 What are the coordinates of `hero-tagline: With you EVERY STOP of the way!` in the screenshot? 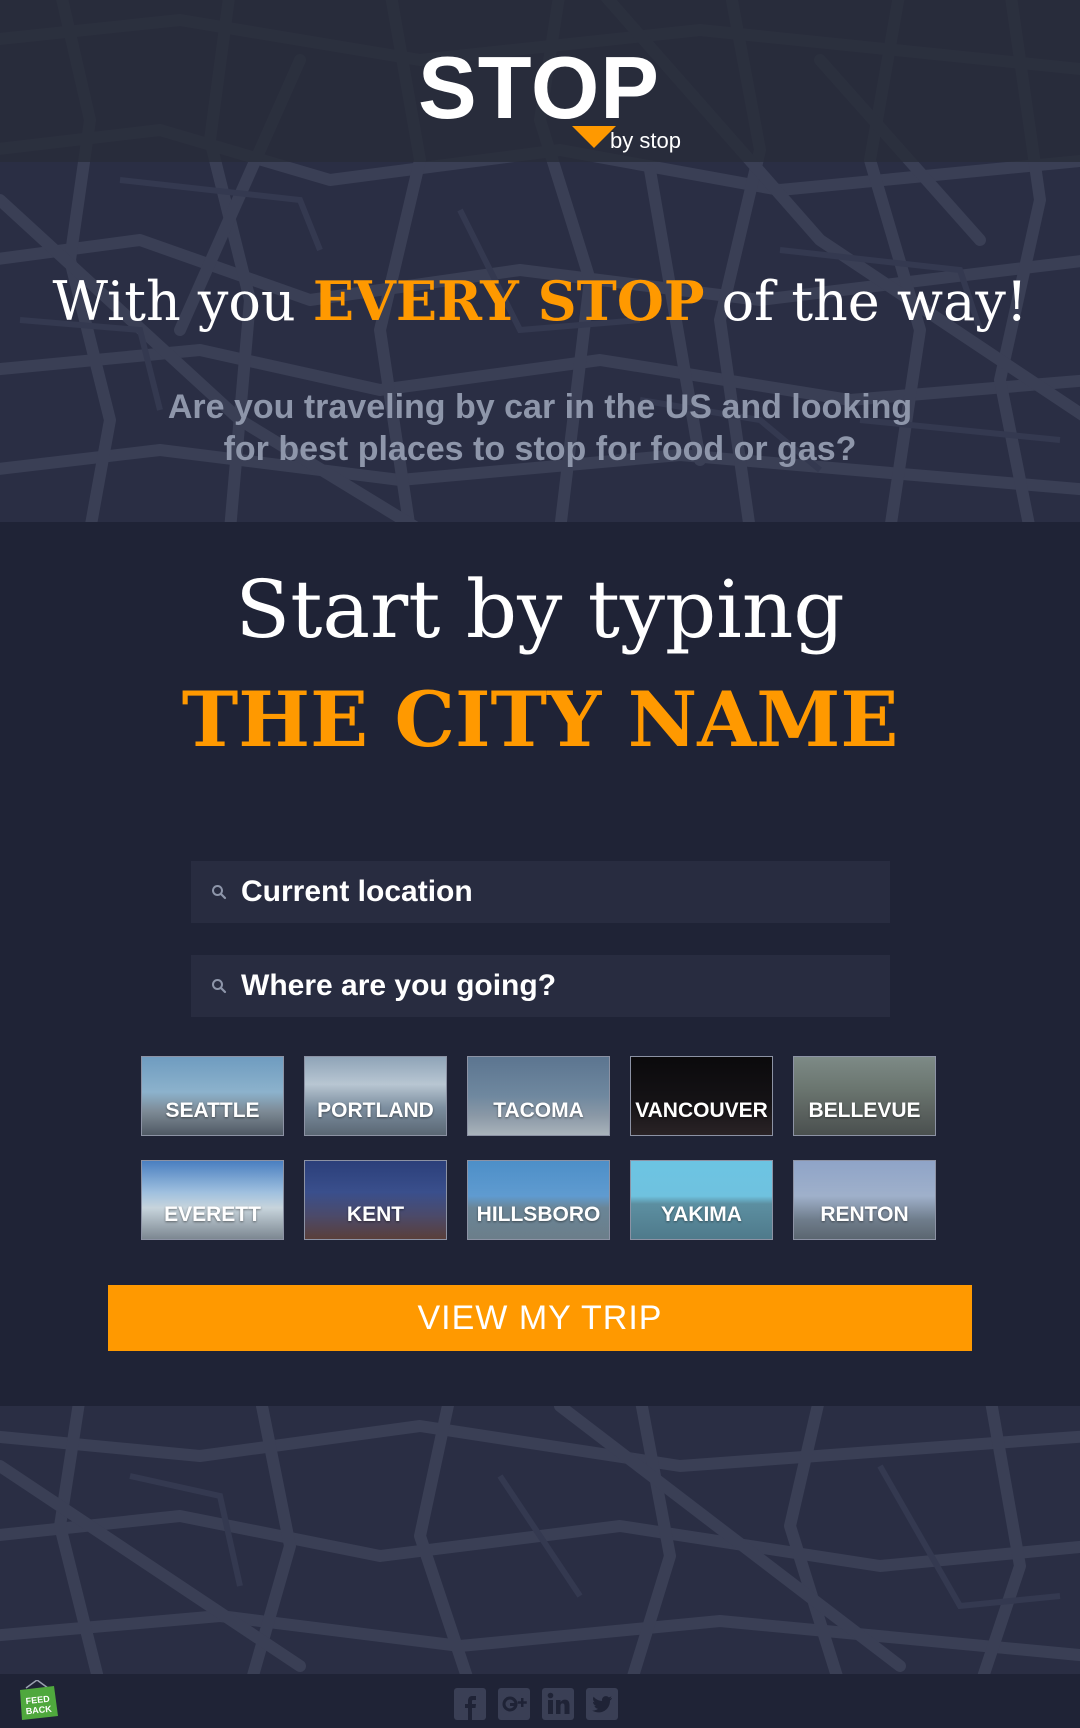 It's located at (540, 301).